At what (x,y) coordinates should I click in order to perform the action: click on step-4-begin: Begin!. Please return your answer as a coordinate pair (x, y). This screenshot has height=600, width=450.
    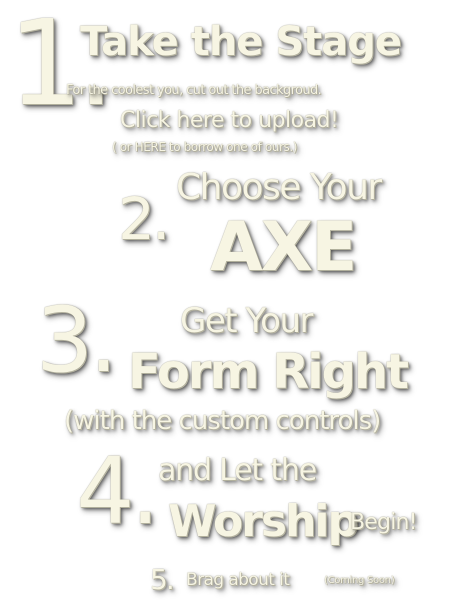
    Looking at the image, I should click on (383, 522).